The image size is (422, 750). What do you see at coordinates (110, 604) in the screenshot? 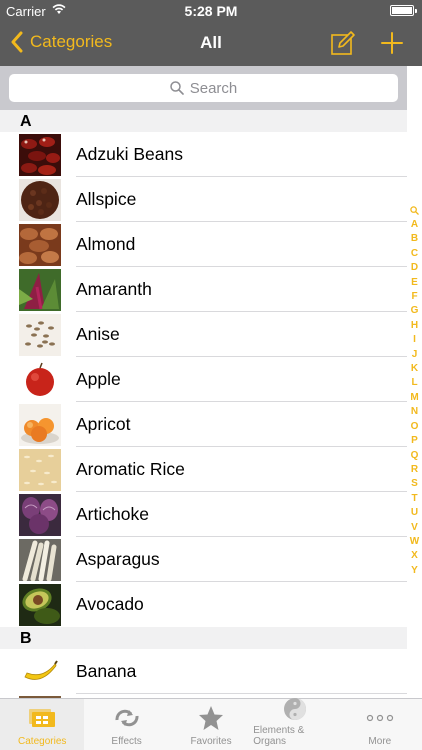
I see `list-item-label: Avocado` at bounding box center [110, 604].